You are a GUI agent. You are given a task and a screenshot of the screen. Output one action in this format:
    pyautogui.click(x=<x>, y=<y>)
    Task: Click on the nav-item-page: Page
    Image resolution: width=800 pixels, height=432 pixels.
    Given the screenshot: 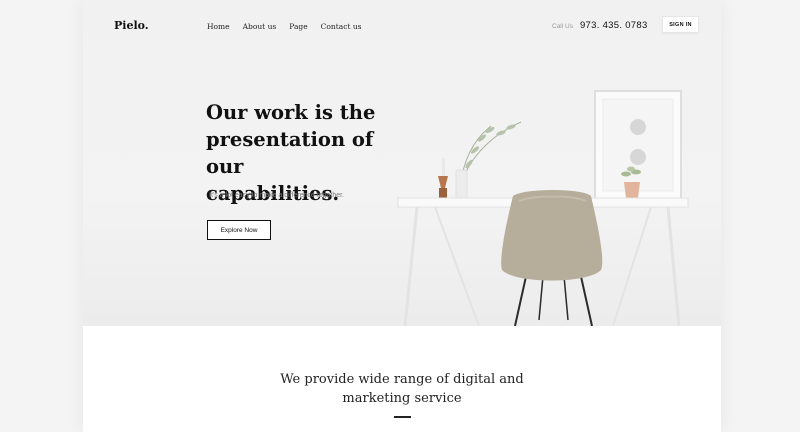 What is the action you would take?
    pyautogui.click(x=298, y=26)
    